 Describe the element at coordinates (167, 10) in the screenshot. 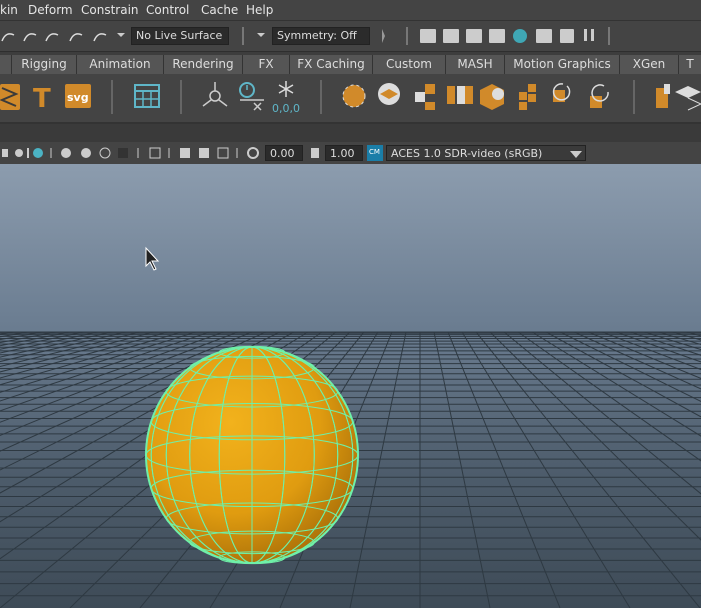

I see `menu-control: Control` at that location.